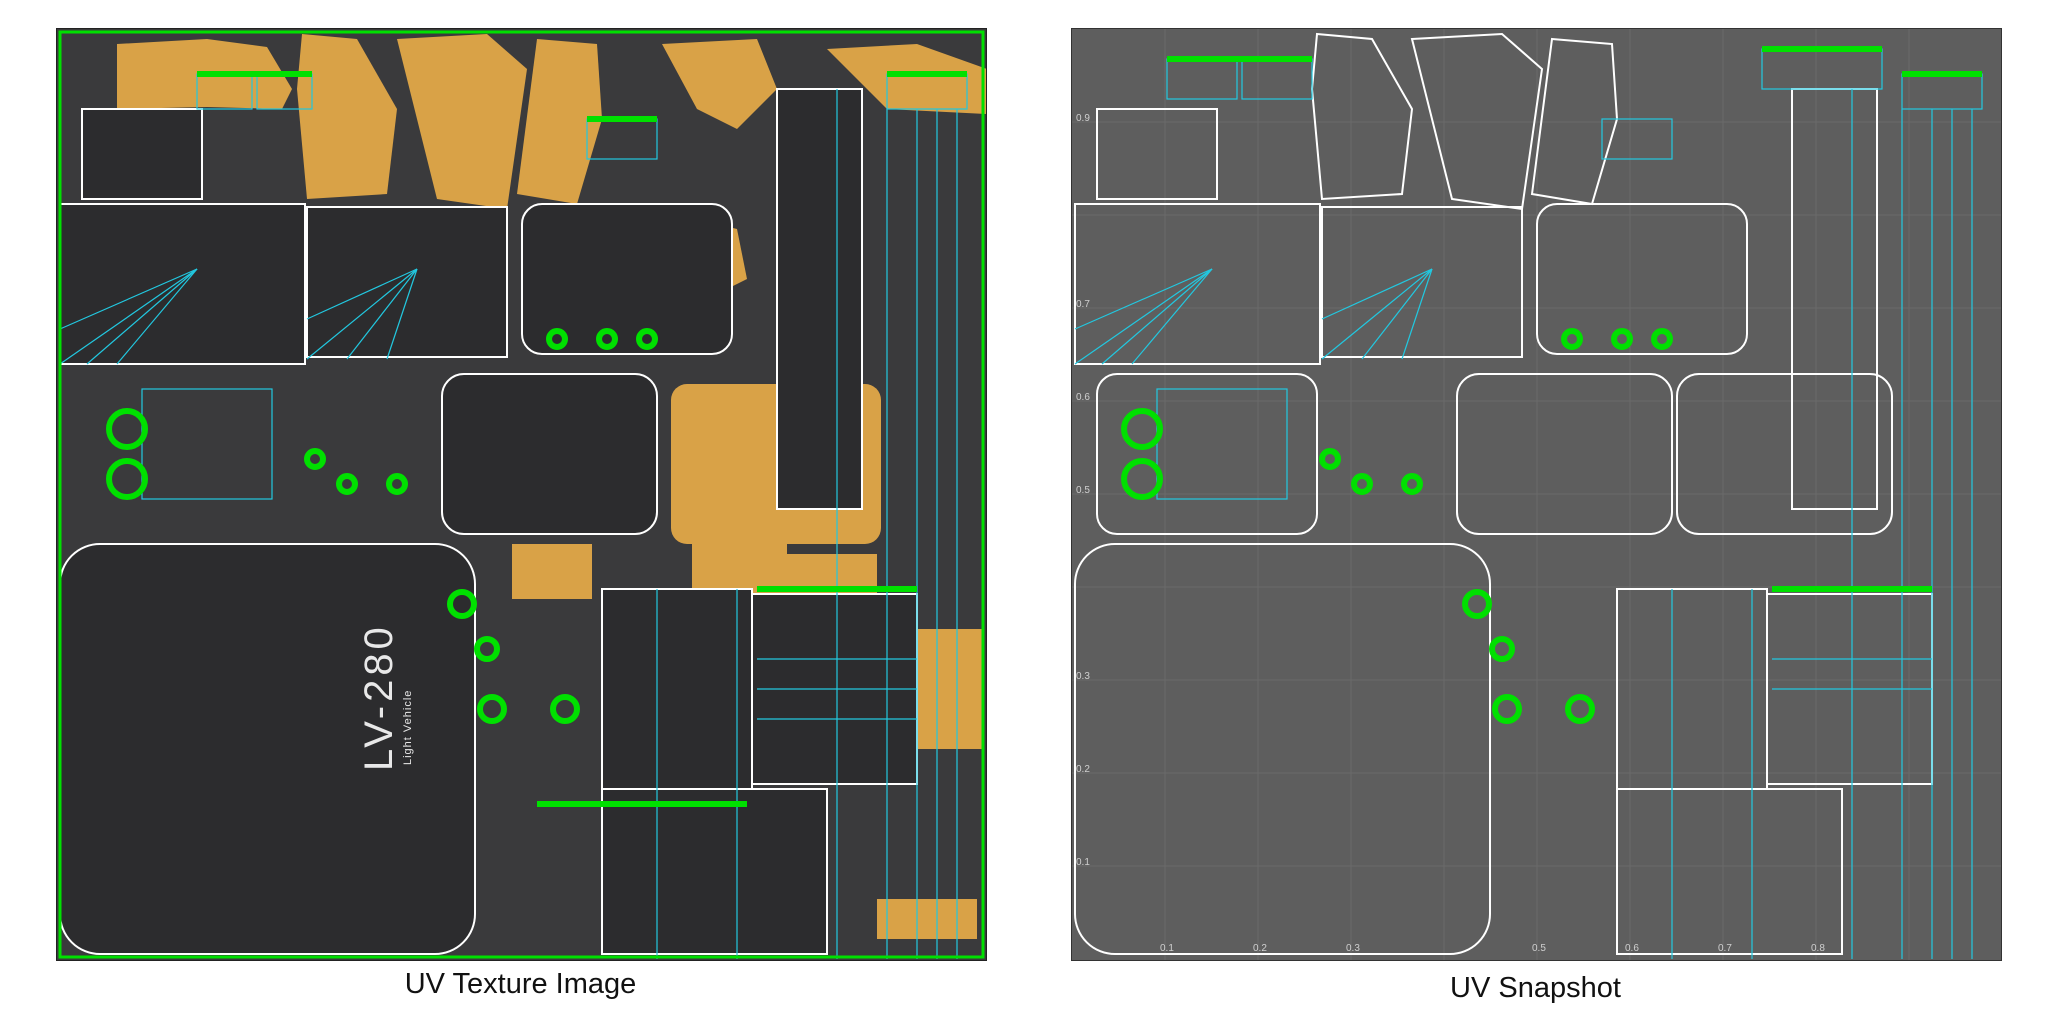 The width and height of the screenshot is (2048, 1024). What do you see at coordinates (1535, 988) in the screenshot?
I see `right-caption: UV Snapshot` at bounding box center [1535, 988].